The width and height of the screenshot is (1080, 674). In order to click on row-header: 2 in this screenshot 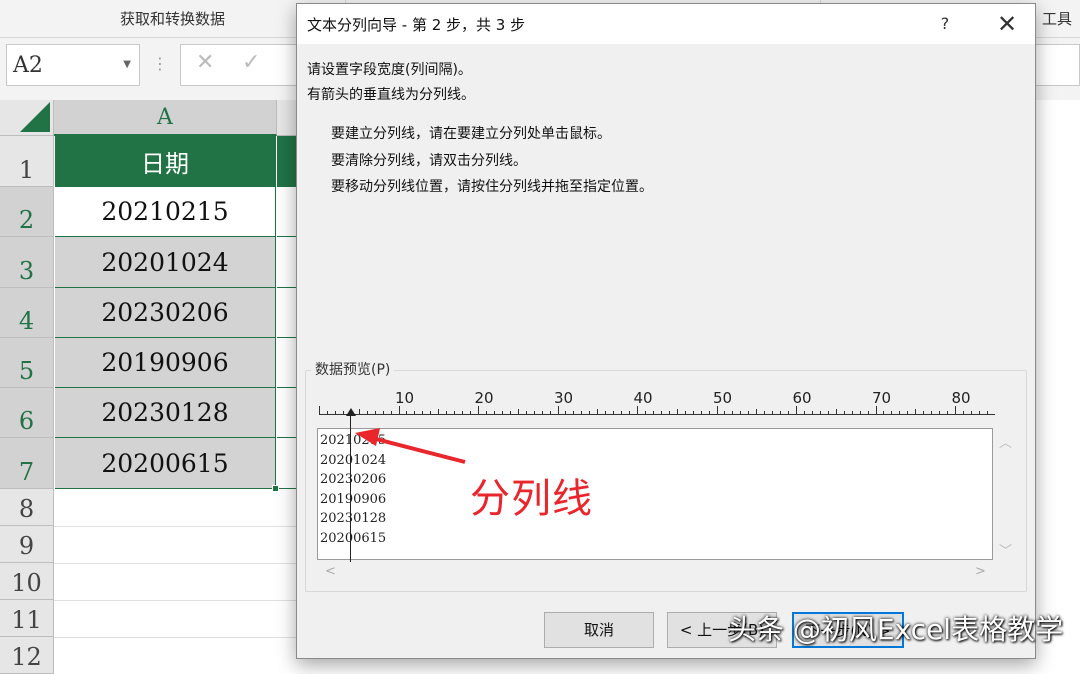, I will do `click(27, 212)`.